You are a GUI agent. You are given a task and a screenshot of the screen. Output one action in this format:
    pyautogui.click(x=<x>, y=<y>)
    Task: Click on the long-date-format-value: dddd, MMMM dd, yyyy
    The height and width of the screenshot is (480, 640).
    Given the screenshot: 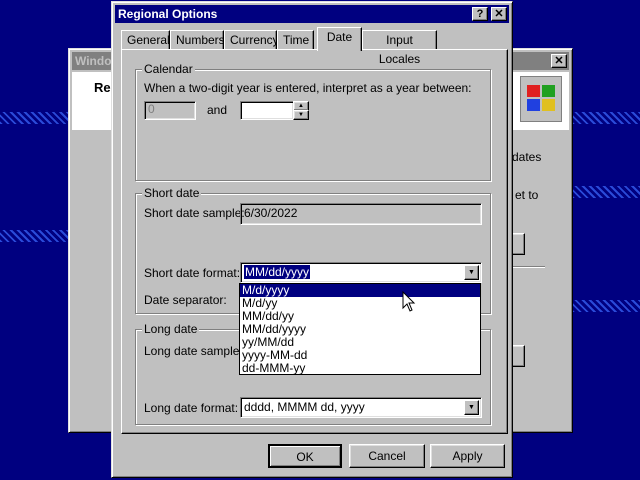 What is the action you would take?
    pyautogui.click(x=304, y=407)
    